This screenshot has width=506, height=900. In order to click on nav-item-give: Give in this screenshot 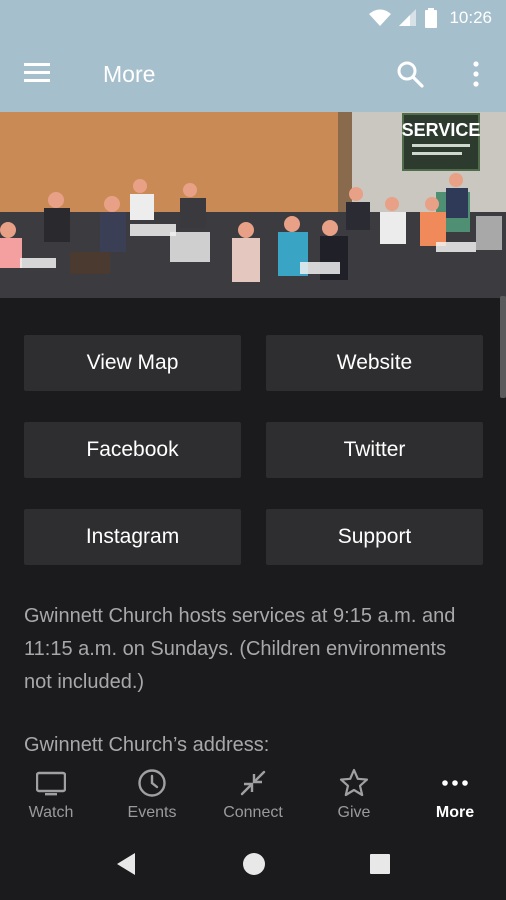, I will do `click(354, 795)`.